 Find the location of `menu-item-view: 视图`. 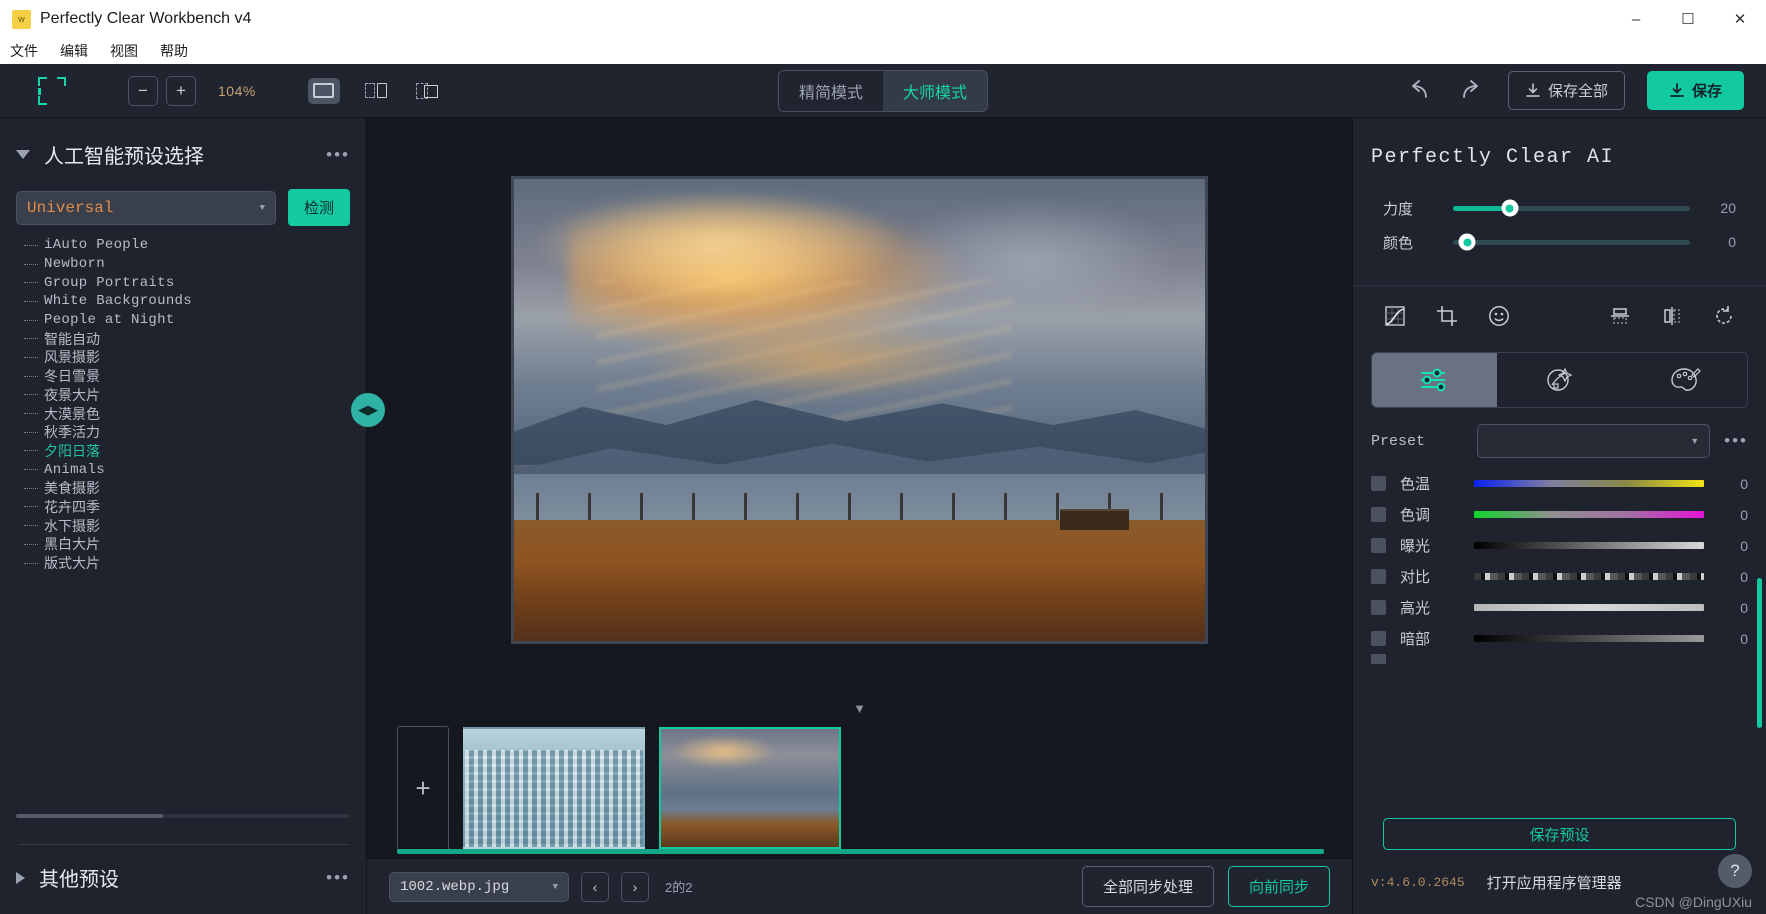

menu-item-view: 视图 is located at coordinates (124, 51).